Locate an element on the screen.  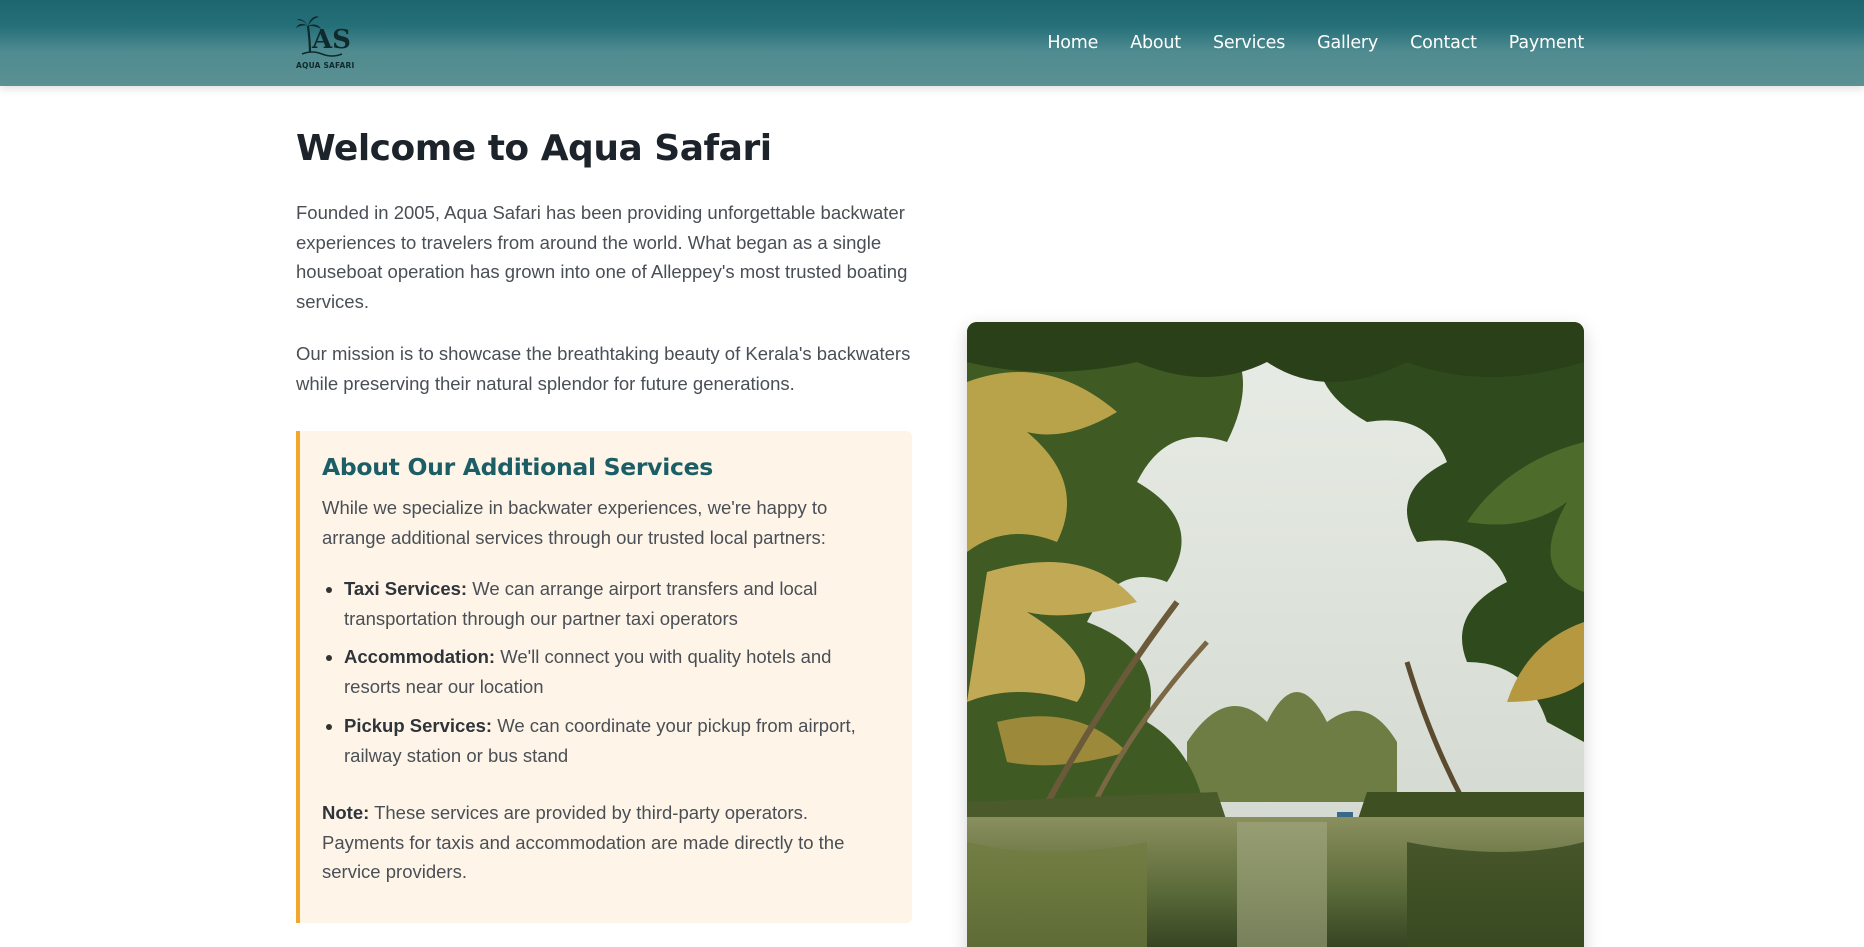
logo-mark: AS is located at coordinates (331, 40).